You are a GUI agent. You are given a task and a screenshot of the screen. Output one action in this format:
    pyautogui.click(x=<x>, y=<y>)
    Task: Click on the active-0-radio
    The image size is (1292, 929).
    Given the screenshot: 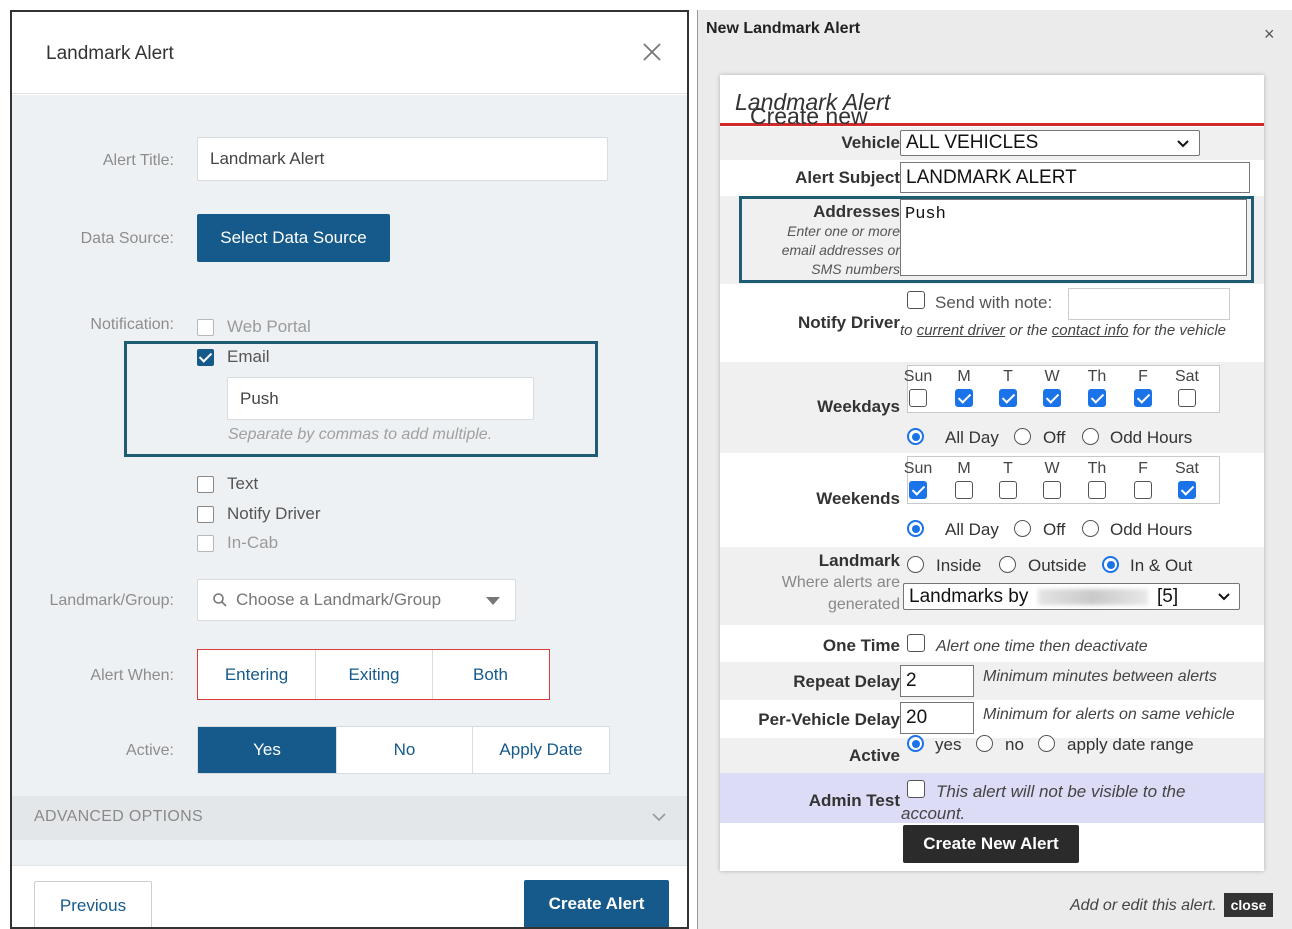 What is the action you would take?
    pyautogui.click(x=915, y=743)
    